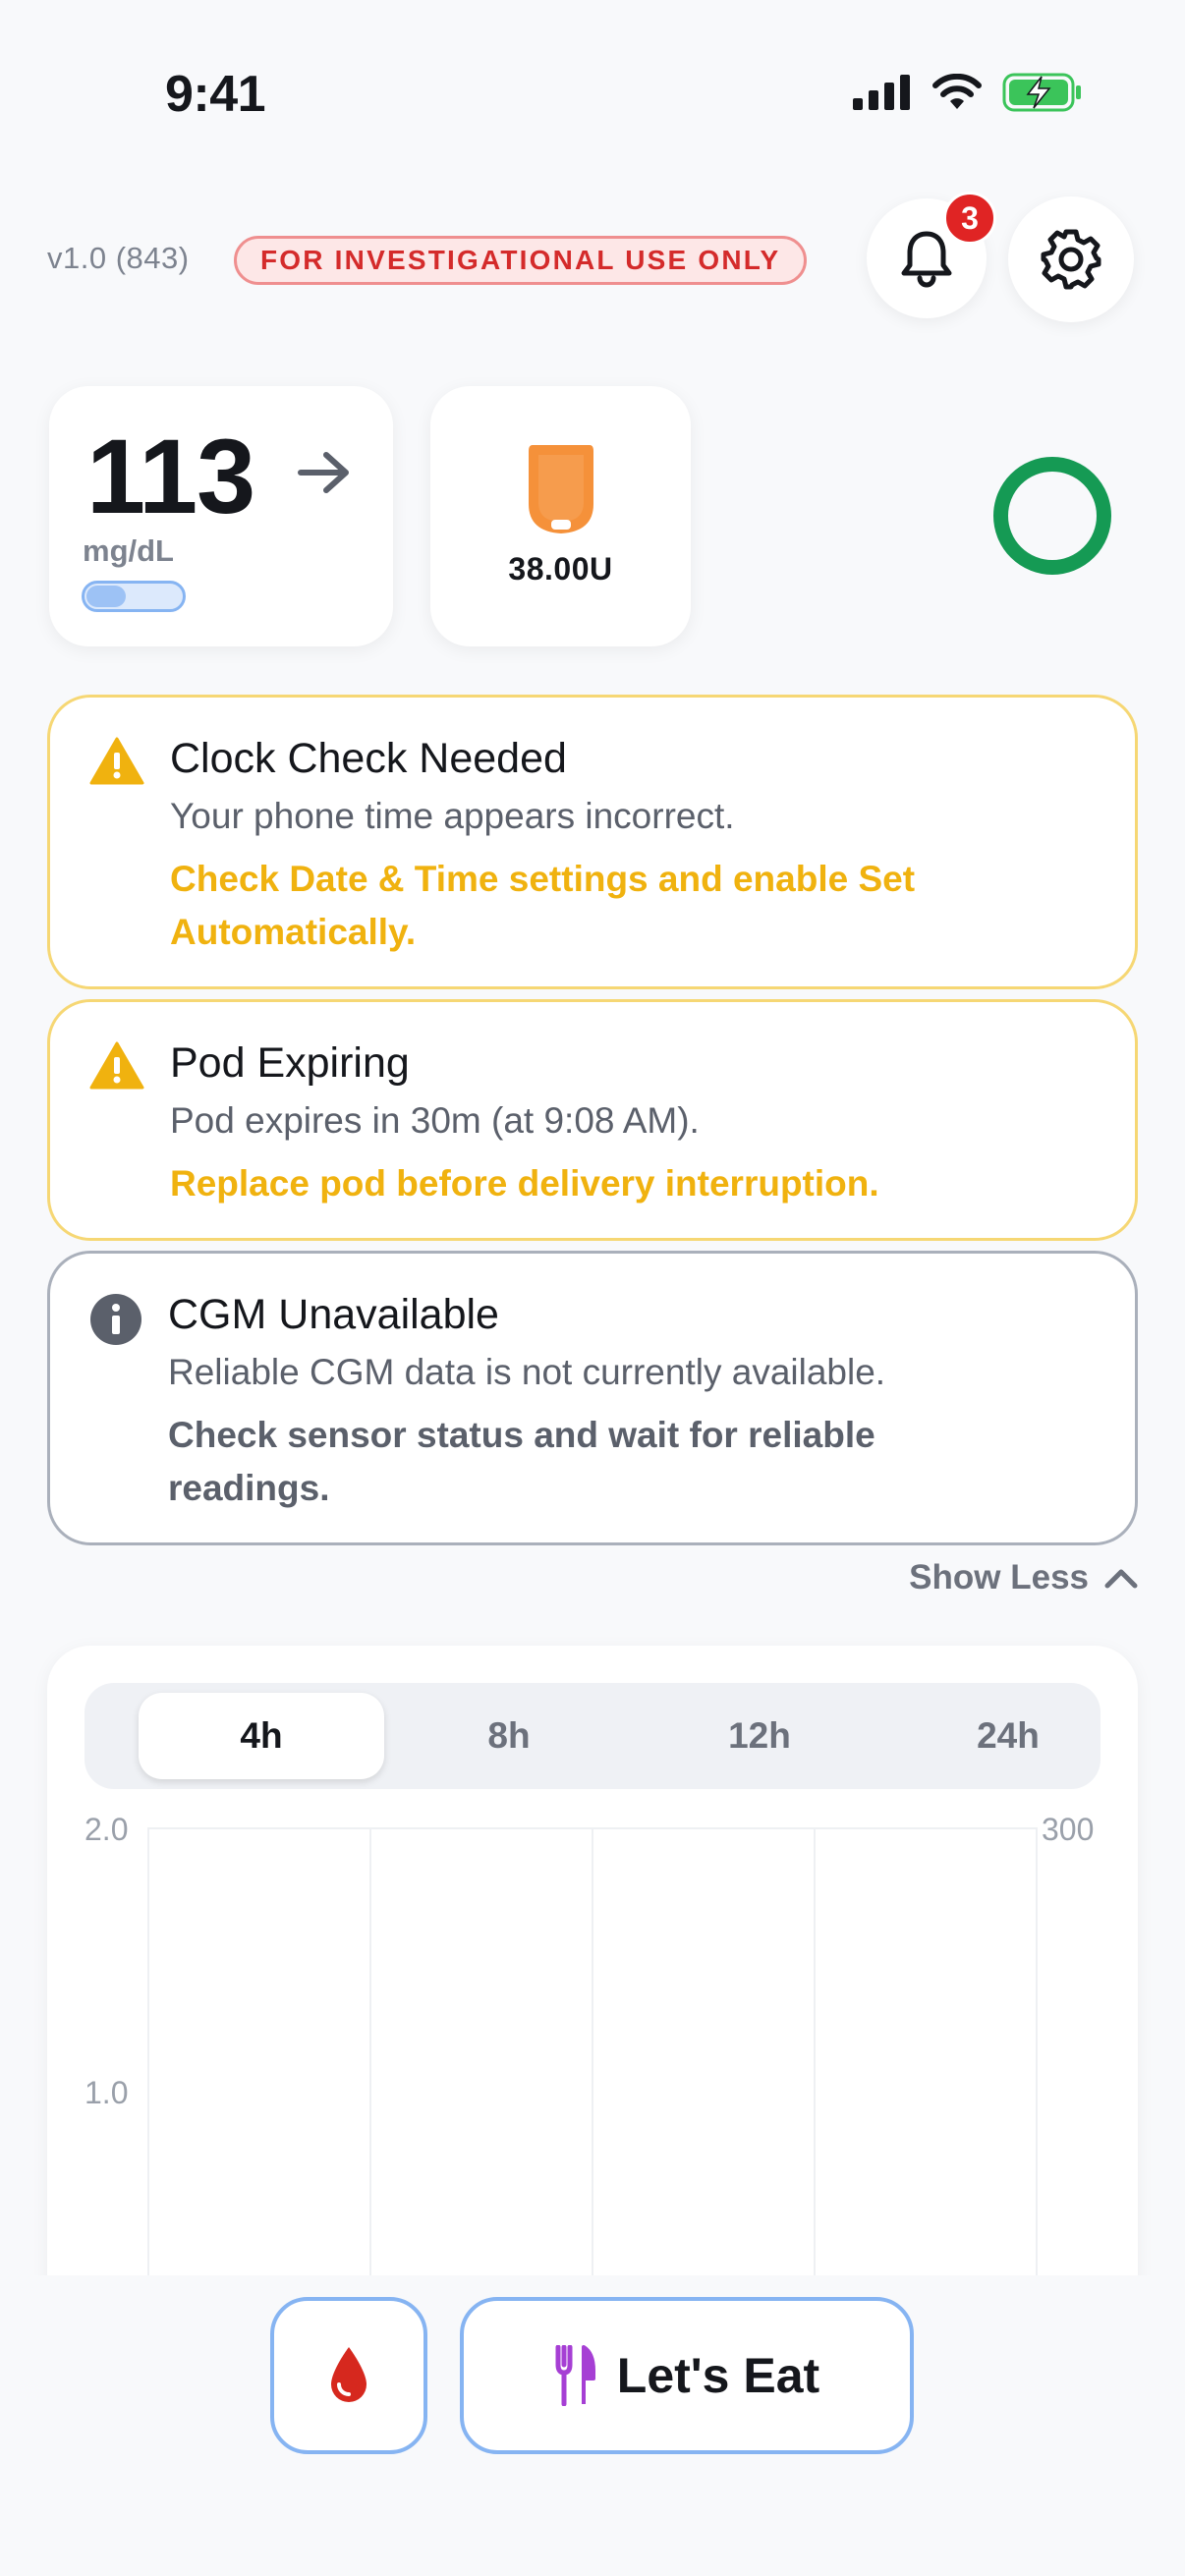  Describe the element at coordinates (129, 550) in the screenshot. I see `glucose-unit: mg/dL` at that location.